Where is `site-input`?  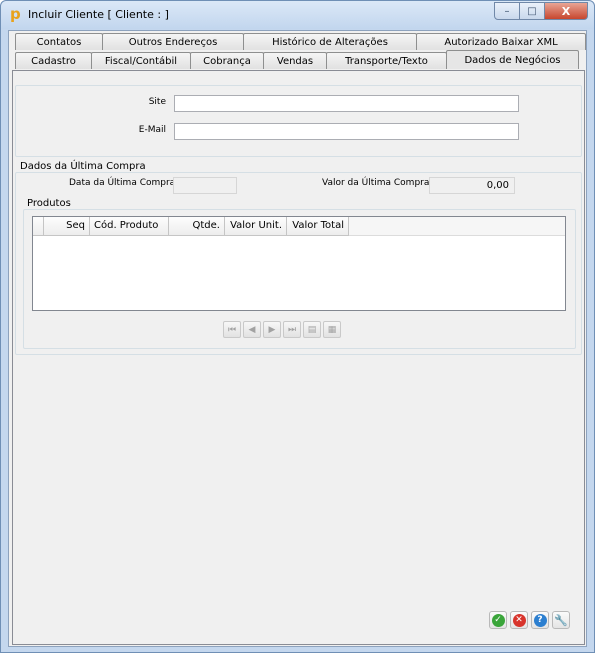
site-input is located at coordinates (346, 103).